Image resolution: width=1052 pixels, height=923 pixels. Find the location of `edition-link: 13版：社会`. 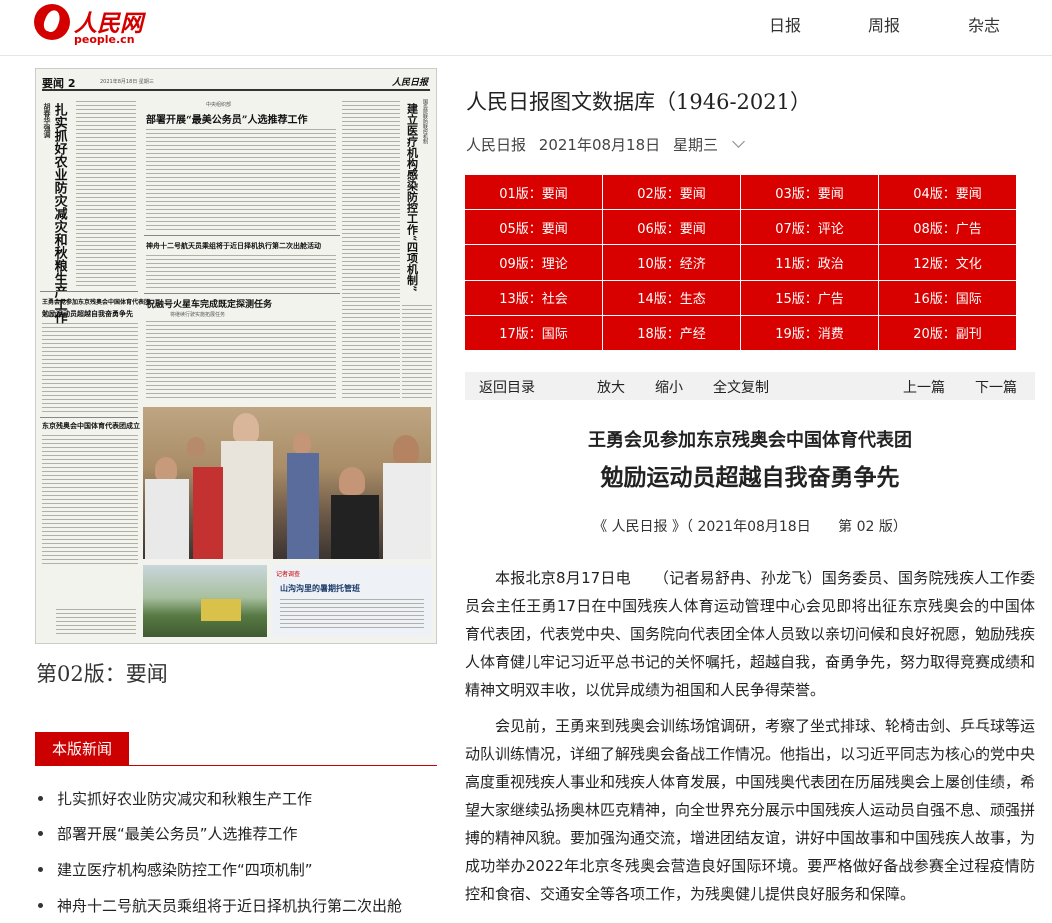

edition-link: 13版：社会 is located at coordinates (533, 297).